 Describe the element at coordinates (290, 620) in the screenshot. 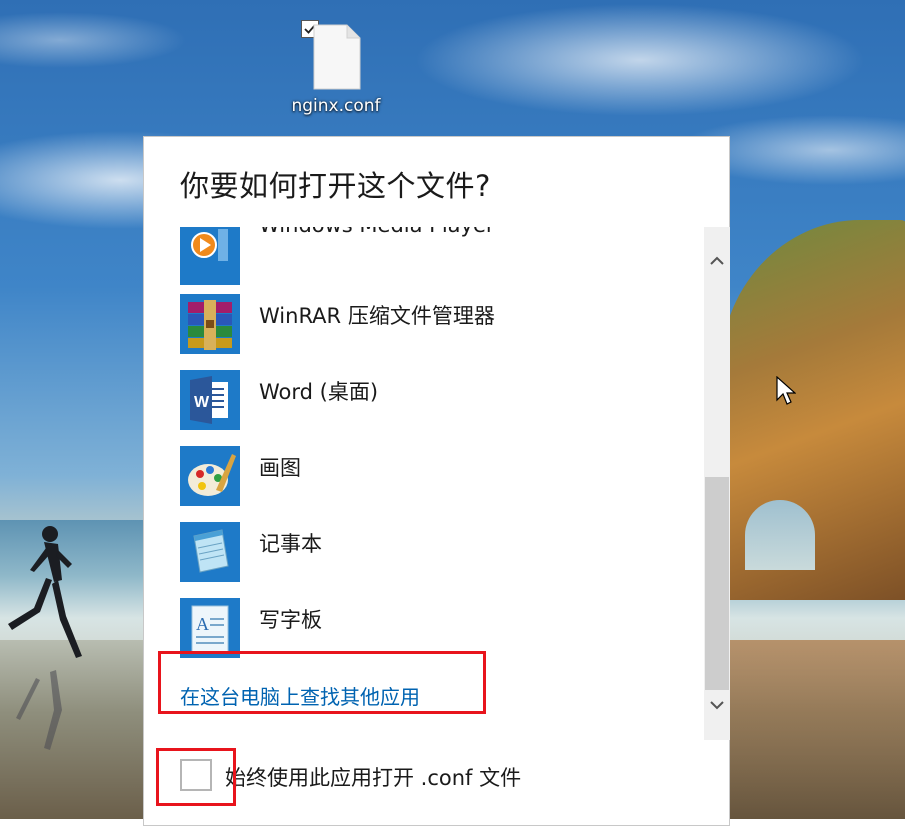

I see `app-label: 写字板` at that location.